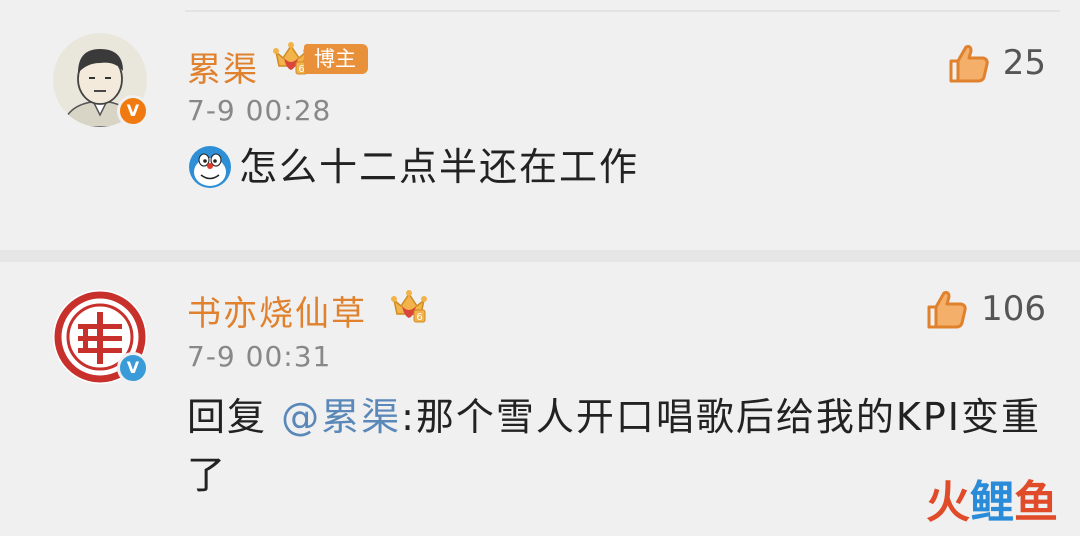 The height and width of the screenshot is (536, 1080). I want to click on crown-icon: 6, so click(409, 306).